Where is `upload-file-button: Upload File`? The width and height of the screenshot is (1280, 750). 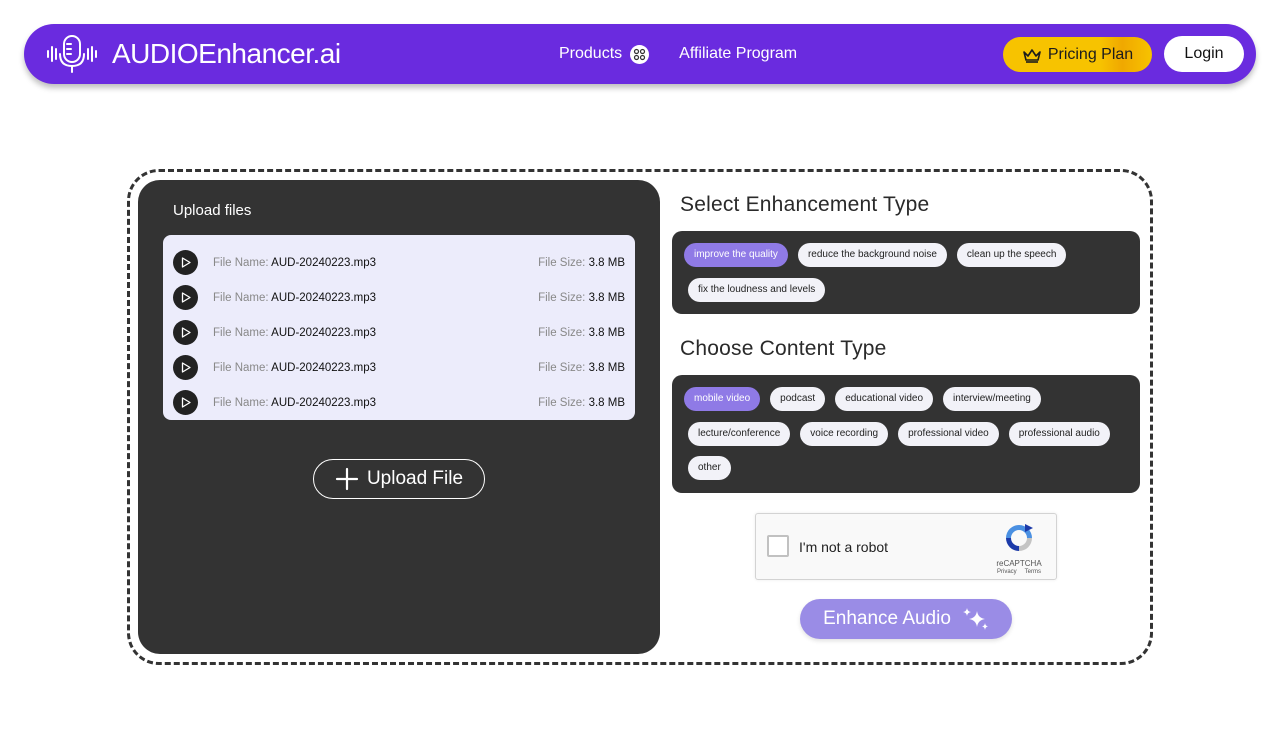
upload-file-button: Upload File is located at coordinates (399, 479).